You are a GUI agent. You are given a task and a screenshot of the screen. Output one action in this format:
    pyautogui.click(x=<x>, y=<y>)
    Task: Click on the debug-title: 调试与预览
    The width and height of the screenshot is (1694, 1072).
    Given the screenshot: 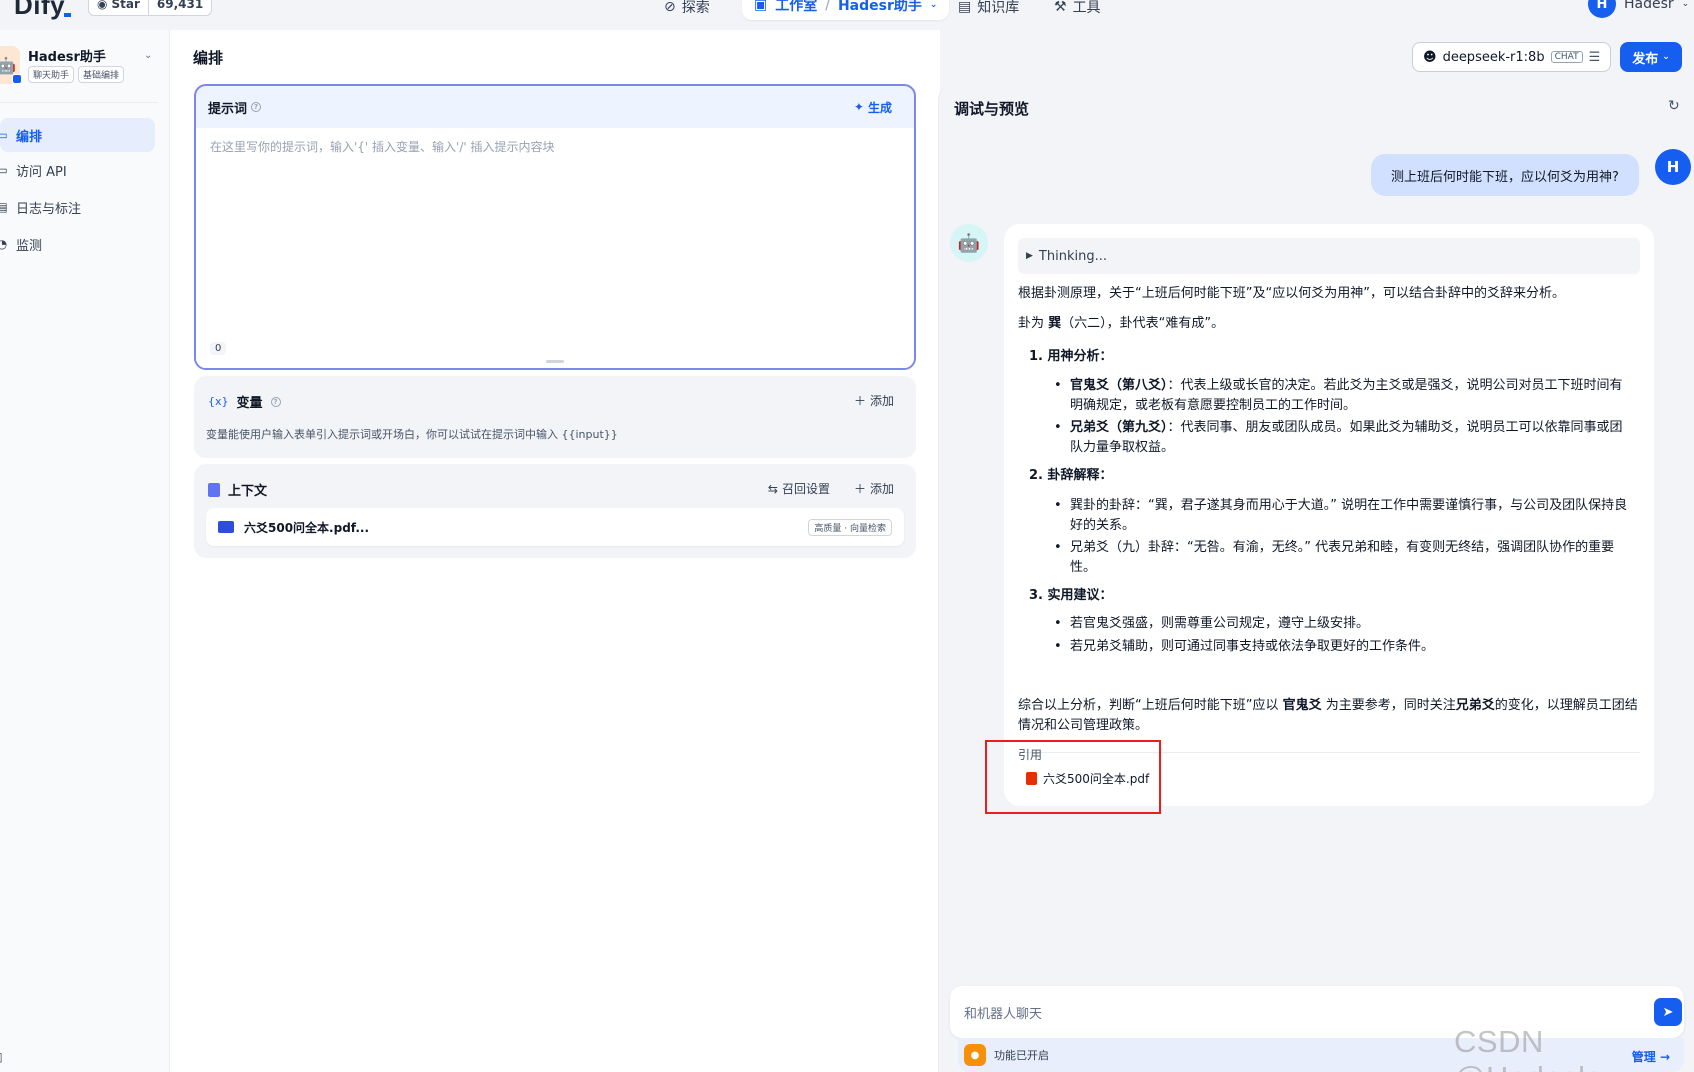 What is the action you would take?
    pyautogui.click(x=992, y=109)
    